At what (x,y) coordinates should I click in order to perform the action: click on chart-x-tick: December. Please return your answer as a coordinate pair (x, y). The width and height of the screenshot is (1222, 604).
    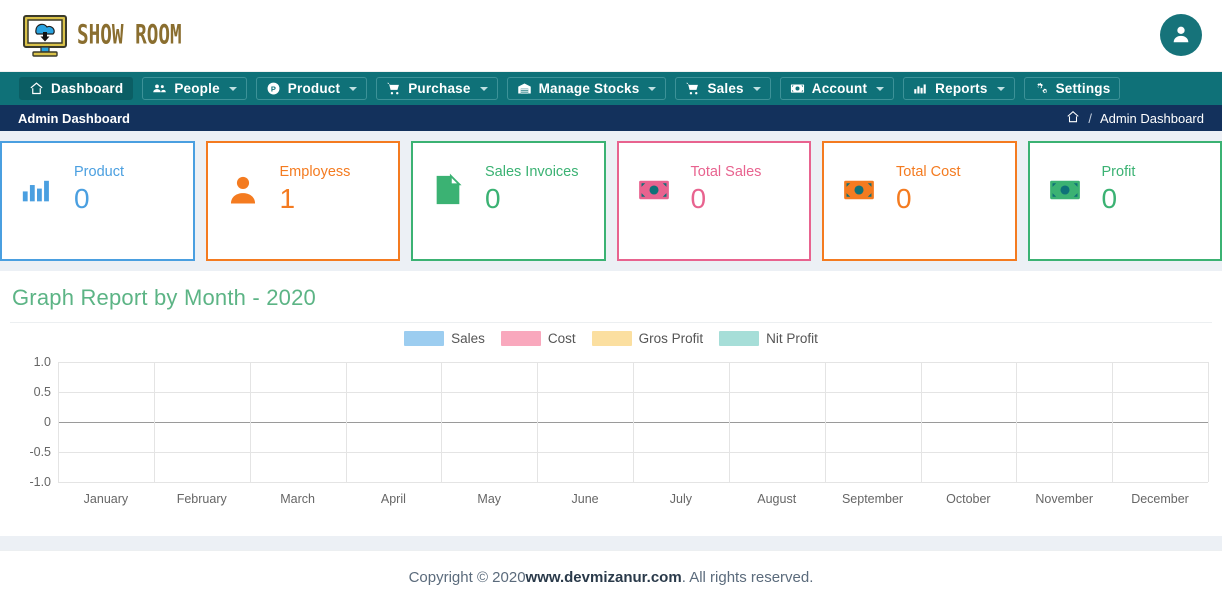
    Looking at the image, I should click on (1160, 499).